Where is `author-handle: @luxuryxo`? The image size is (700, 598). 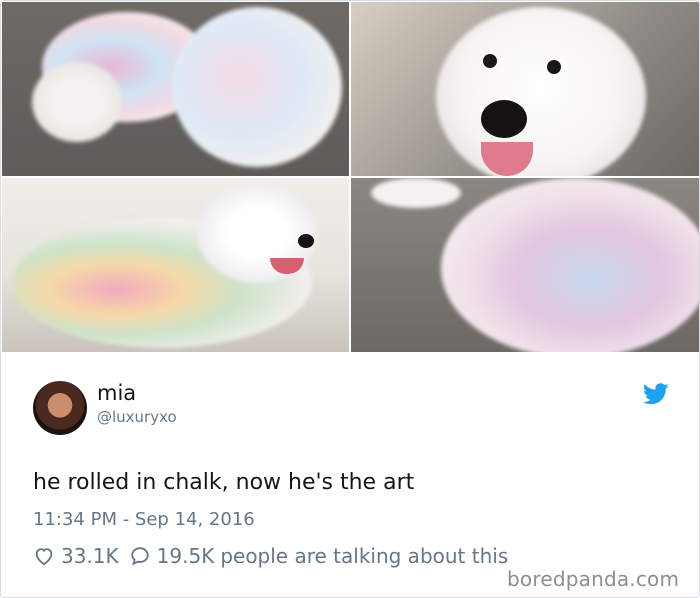
author-handle: @luxuryxo is located at coordinates (137, 417).